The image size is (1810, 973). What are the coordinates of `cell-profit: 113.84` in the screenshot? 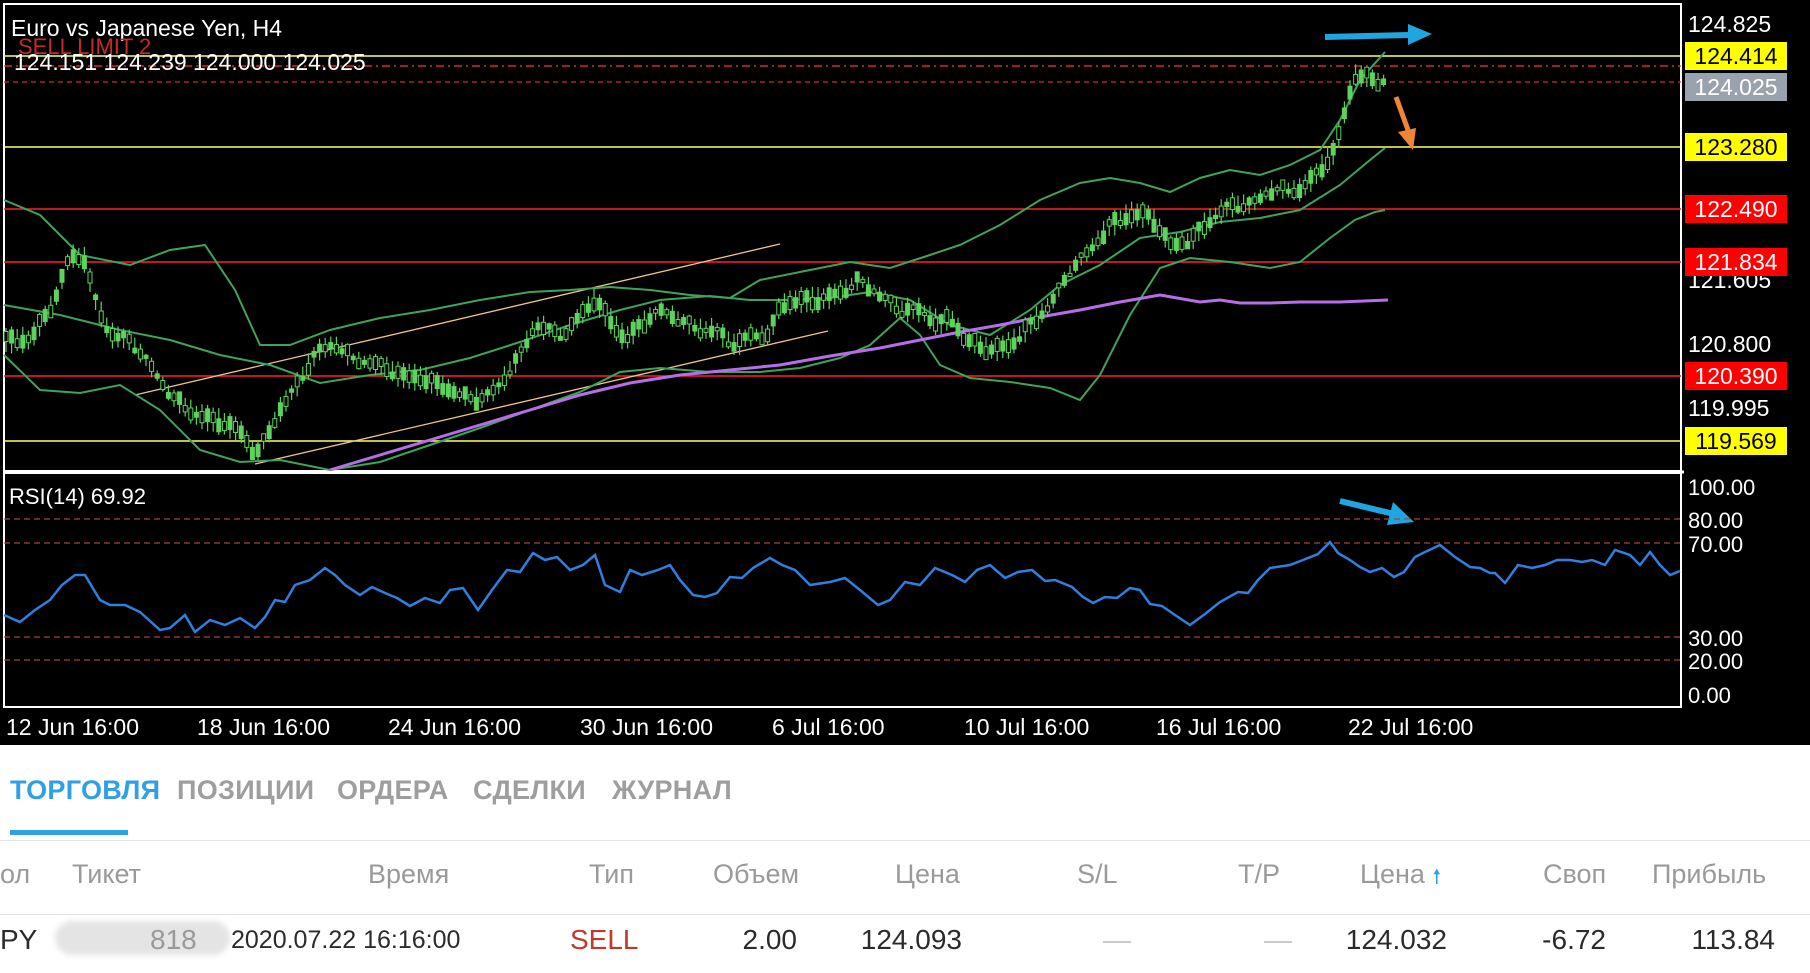 It's located at (1733, 939).